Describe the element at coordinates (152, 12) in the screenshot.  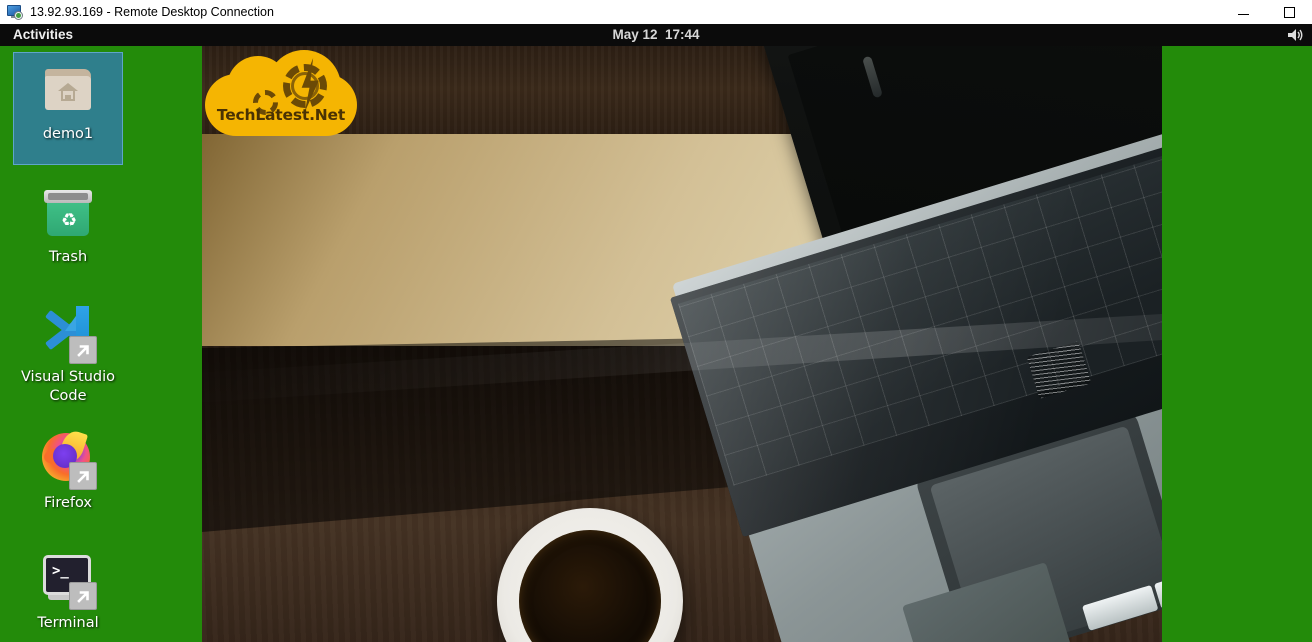
I see `window-title: 13.92.93.169 - Remote Desktop Connection` at that location.